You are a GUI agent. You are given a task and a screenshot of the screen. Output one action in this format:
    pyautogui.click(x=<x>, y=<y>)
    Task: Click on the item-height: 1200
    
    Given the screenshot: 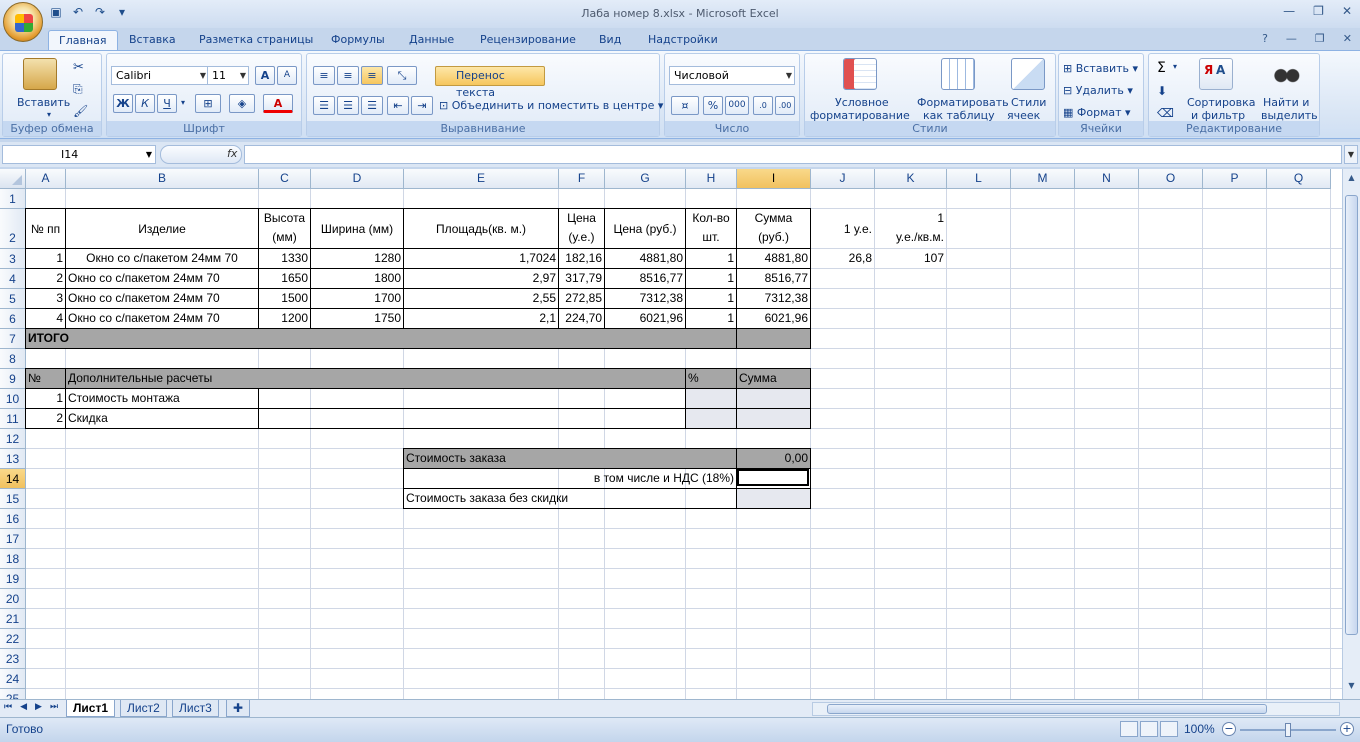 What is the action you would take?
    pyautogui.click(x=284, y=318)
    